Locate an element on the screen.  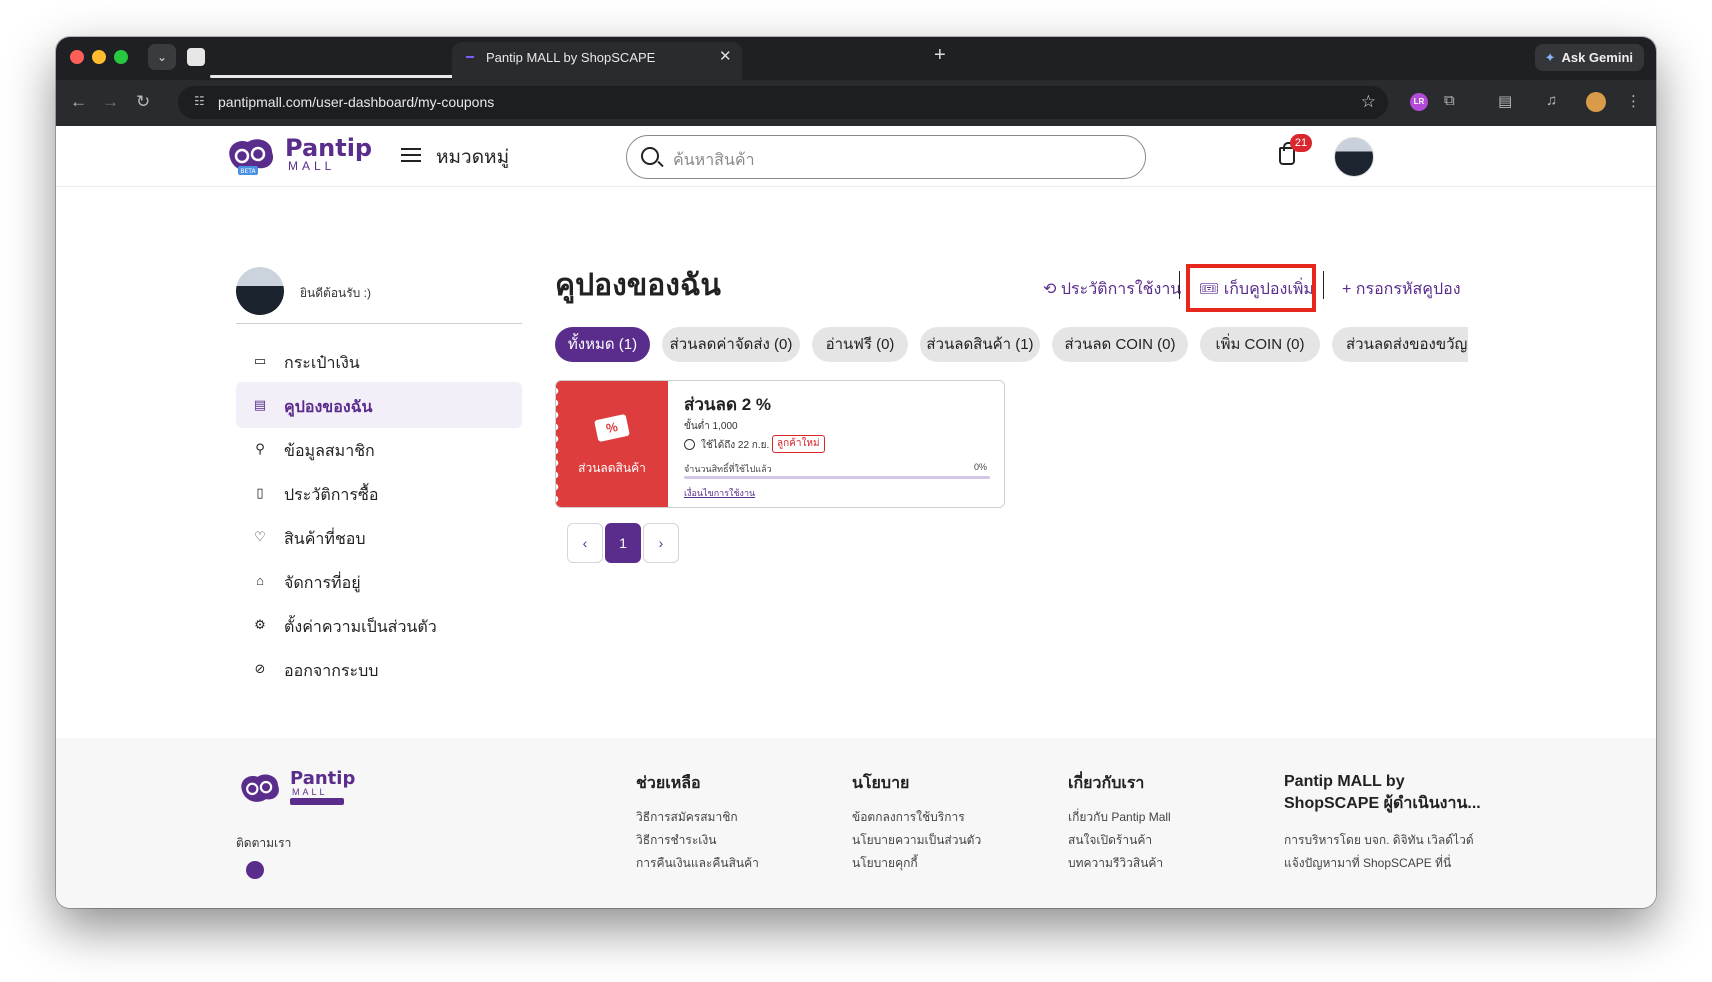
search-placeholder: ค้นหาสินค้า is located at coordinates (714, 160).